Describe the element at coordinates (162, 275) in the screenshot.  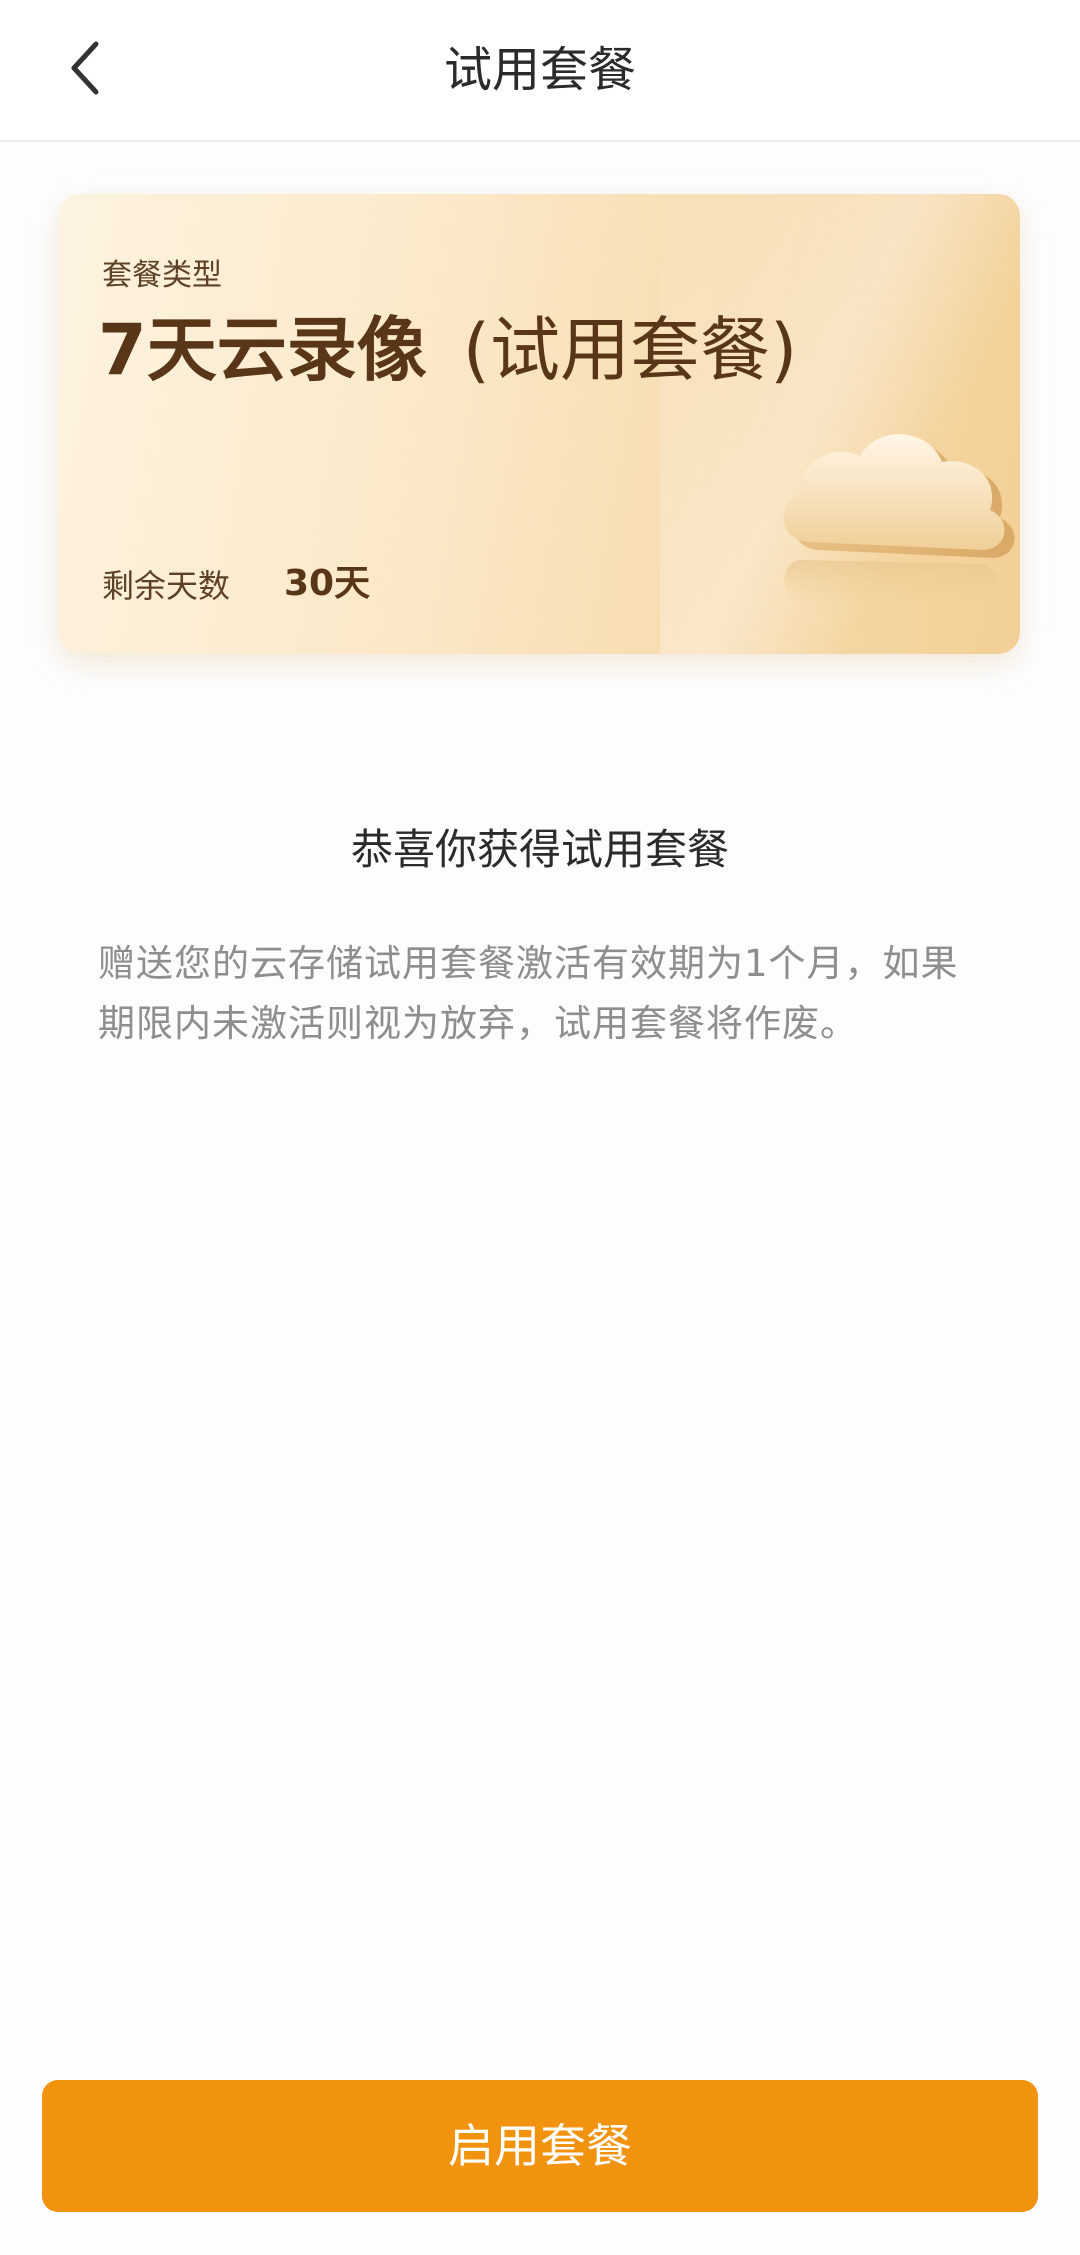
I see `plan-type-label: 套餐类型` at that location.